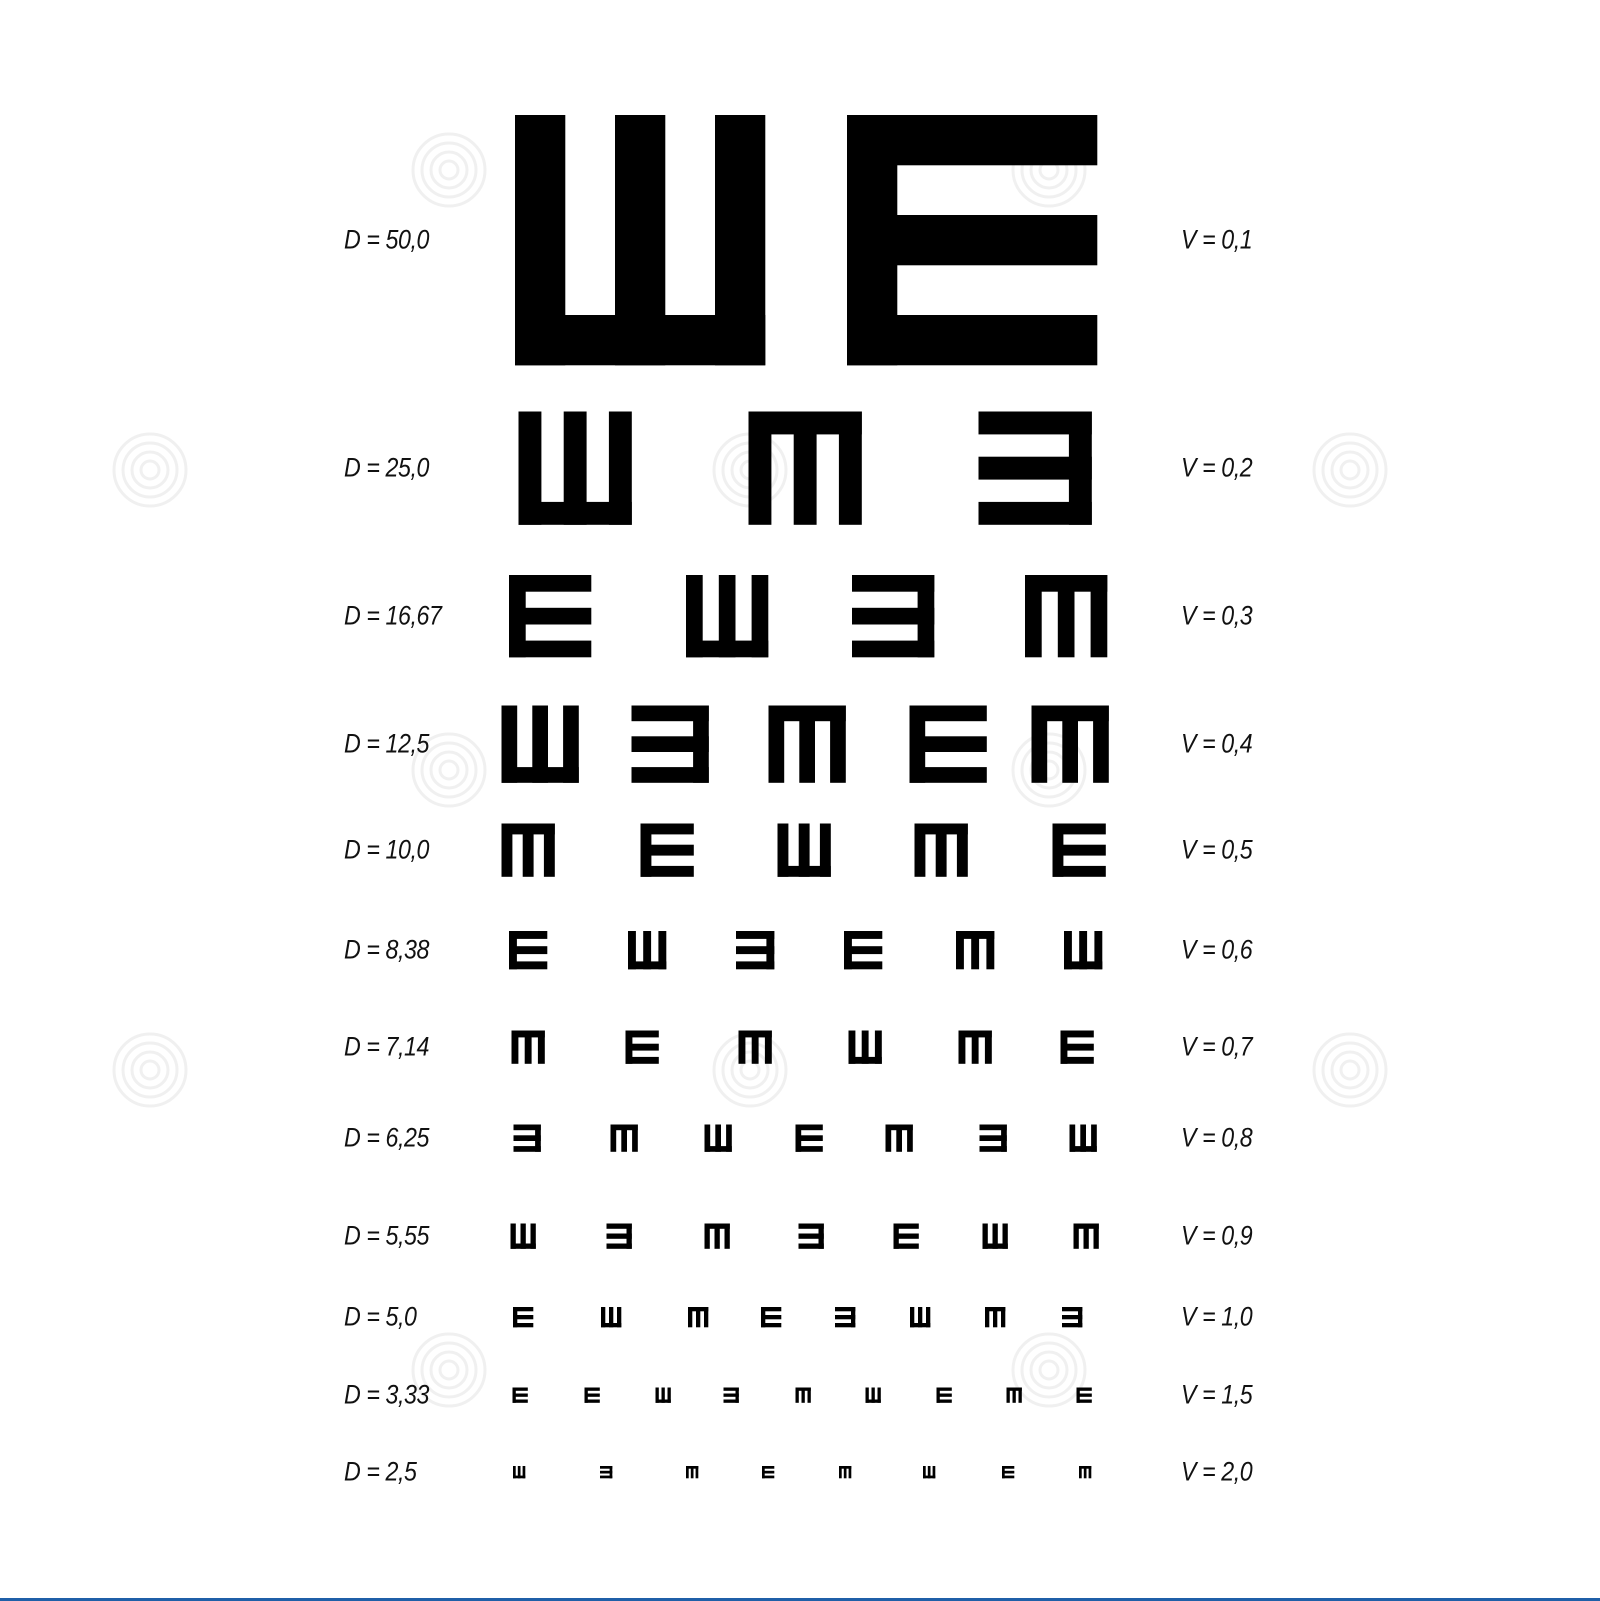  I want to click on distance-label: D = 8,38, so click(386, 949).